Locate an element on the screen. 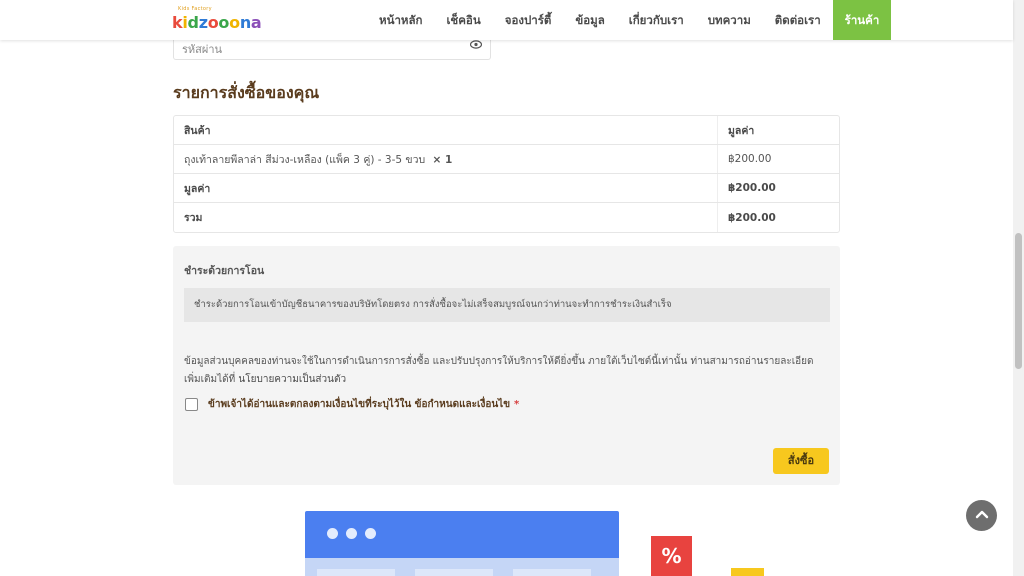 This screenshot has width=1024, height=576. nav-item-articles: บทความ is located at coordinates (729, 20).